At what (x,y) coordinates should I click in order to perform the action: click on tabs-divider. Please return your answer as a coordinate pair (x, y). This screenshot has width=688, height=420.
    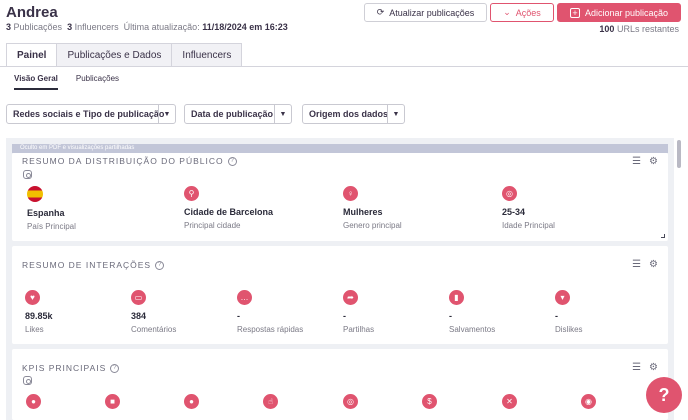
    Looking at the image, I should click on (344, 66).